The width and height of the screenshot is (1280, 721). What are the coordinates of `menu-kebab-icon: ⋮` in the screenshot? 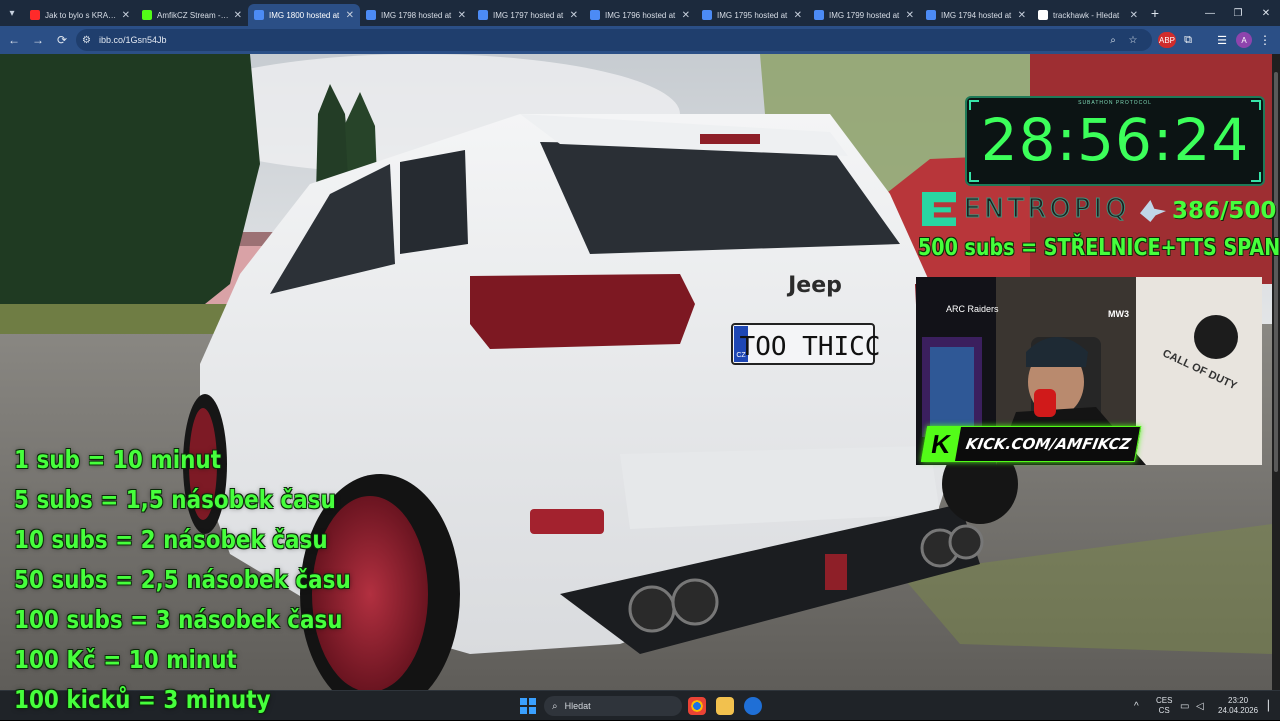 It's located at (1265, 40).